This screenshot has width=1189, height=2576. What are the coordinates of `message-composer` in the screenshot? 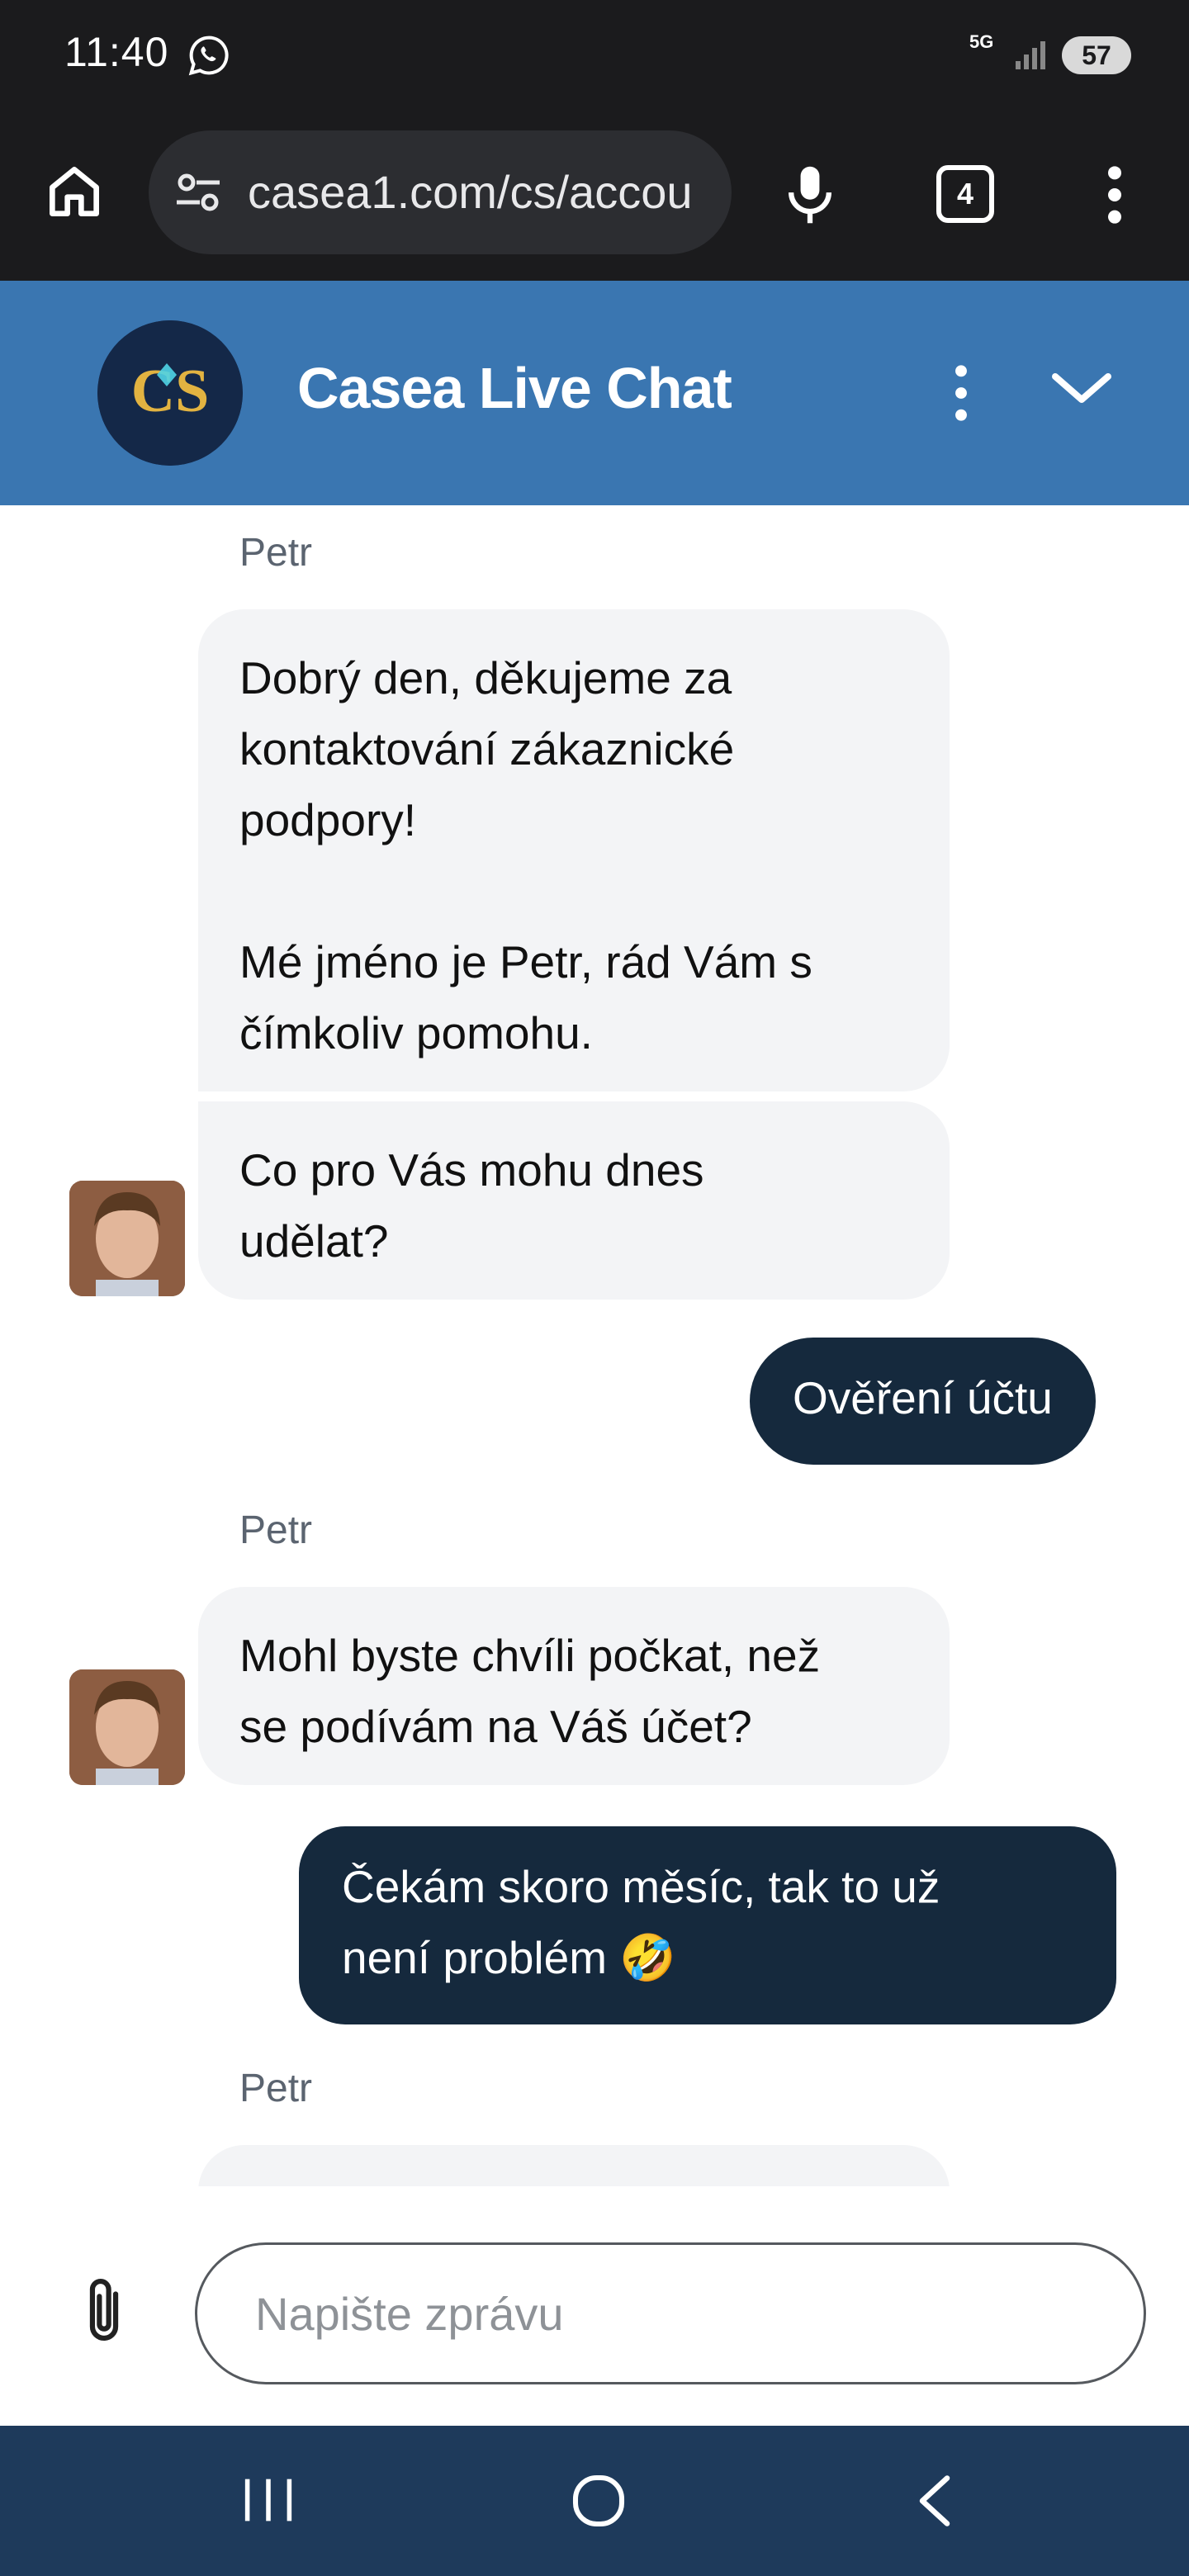 It's located at (594, 2306).